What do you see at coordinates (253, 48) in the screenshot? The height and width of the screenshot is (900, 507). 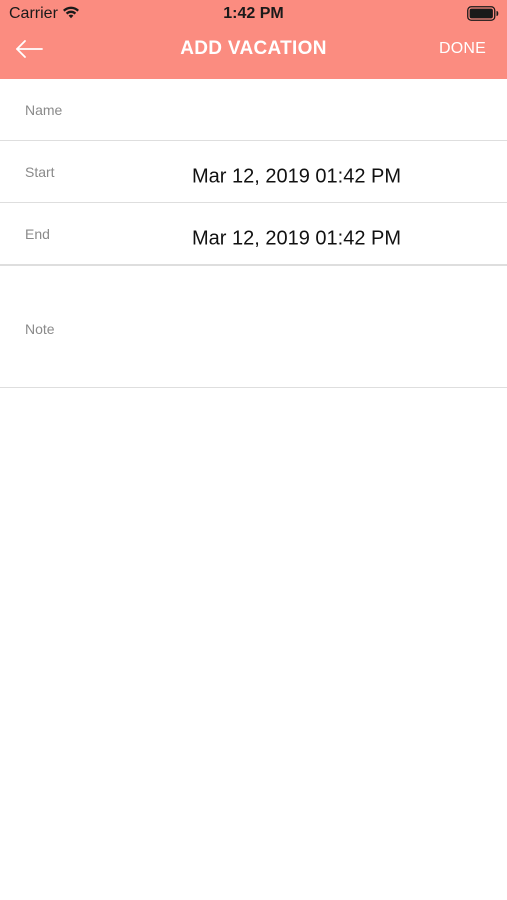 I see `page-title: ADD VACATION` at bounding box center [253, 48].